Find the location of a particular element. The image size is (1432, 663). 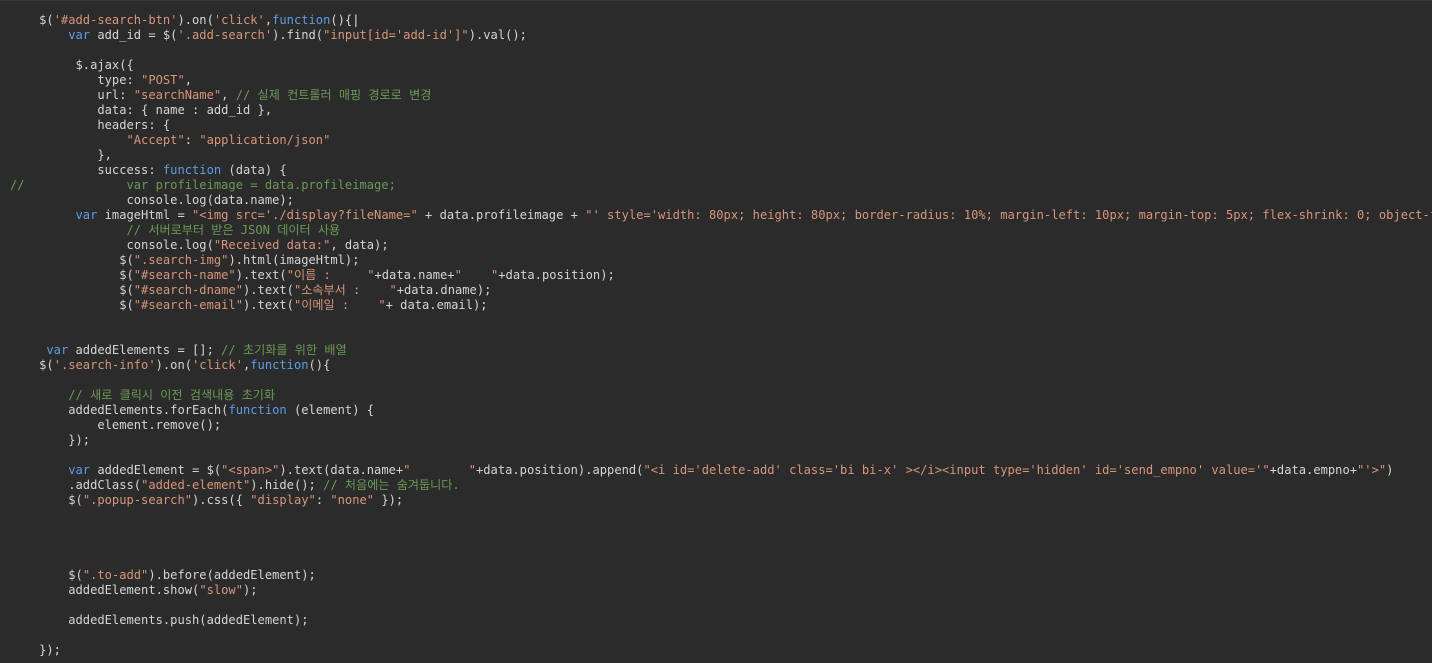

code-token: ).before(addedElement); is located at coordinates (232, 575).